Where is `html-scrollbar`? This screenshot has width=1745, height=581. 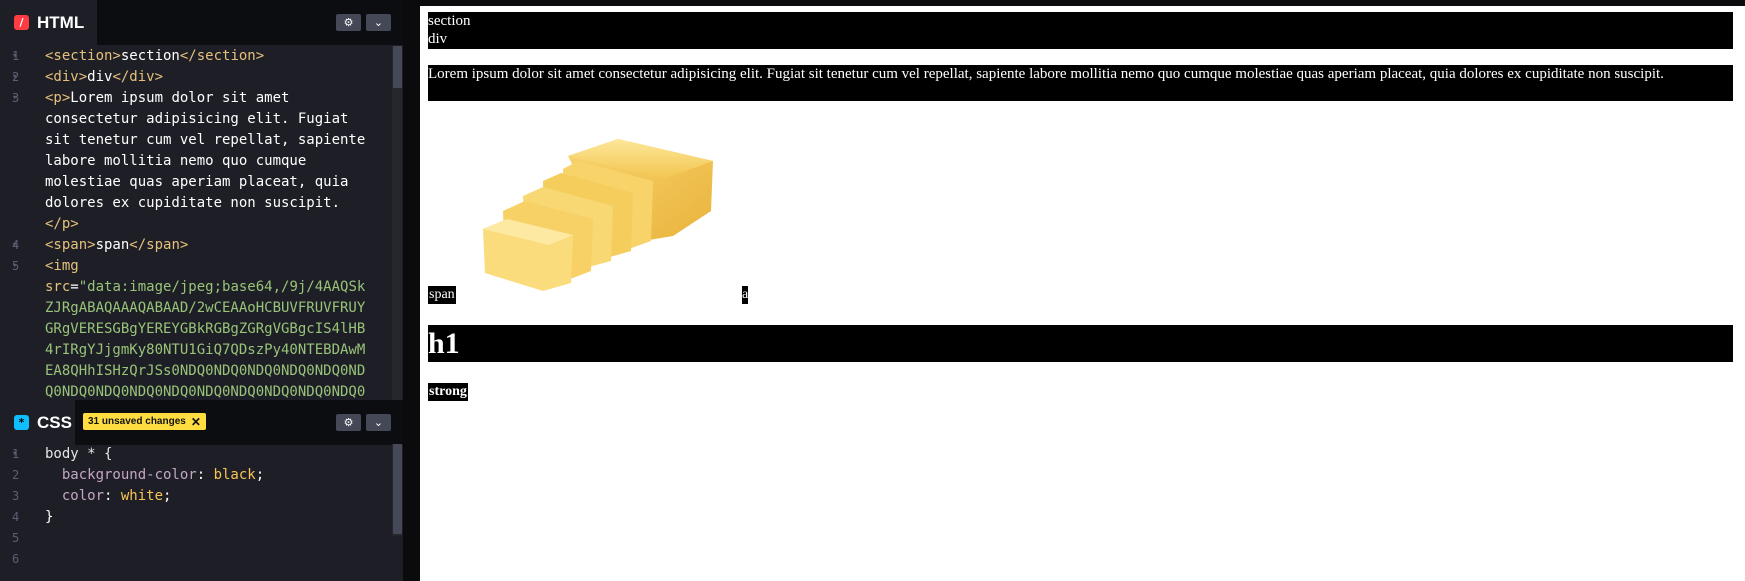
html-scrollbar is located at coordinates (397, 67).